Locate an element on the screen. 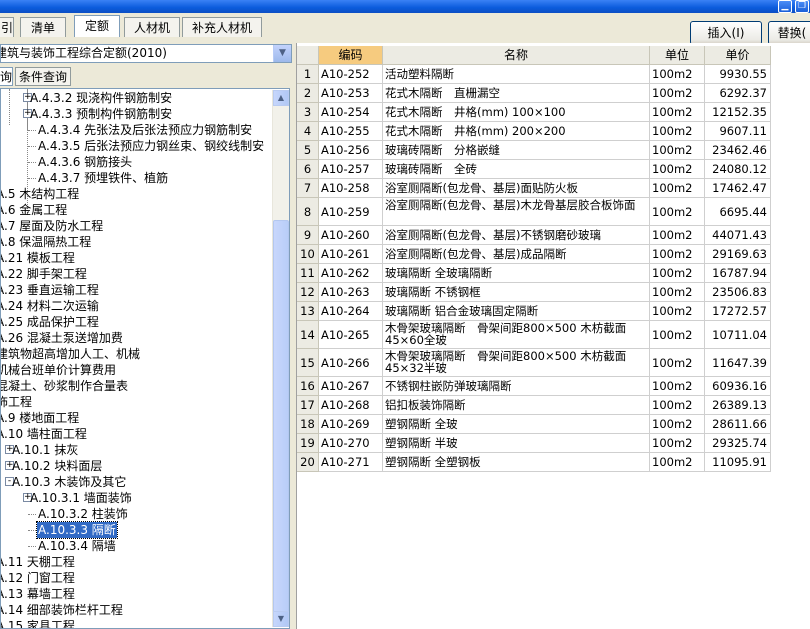 The width and height of the screenshot is (810, 629). cell-code: A10-253 is located at coordinates (351, 93).